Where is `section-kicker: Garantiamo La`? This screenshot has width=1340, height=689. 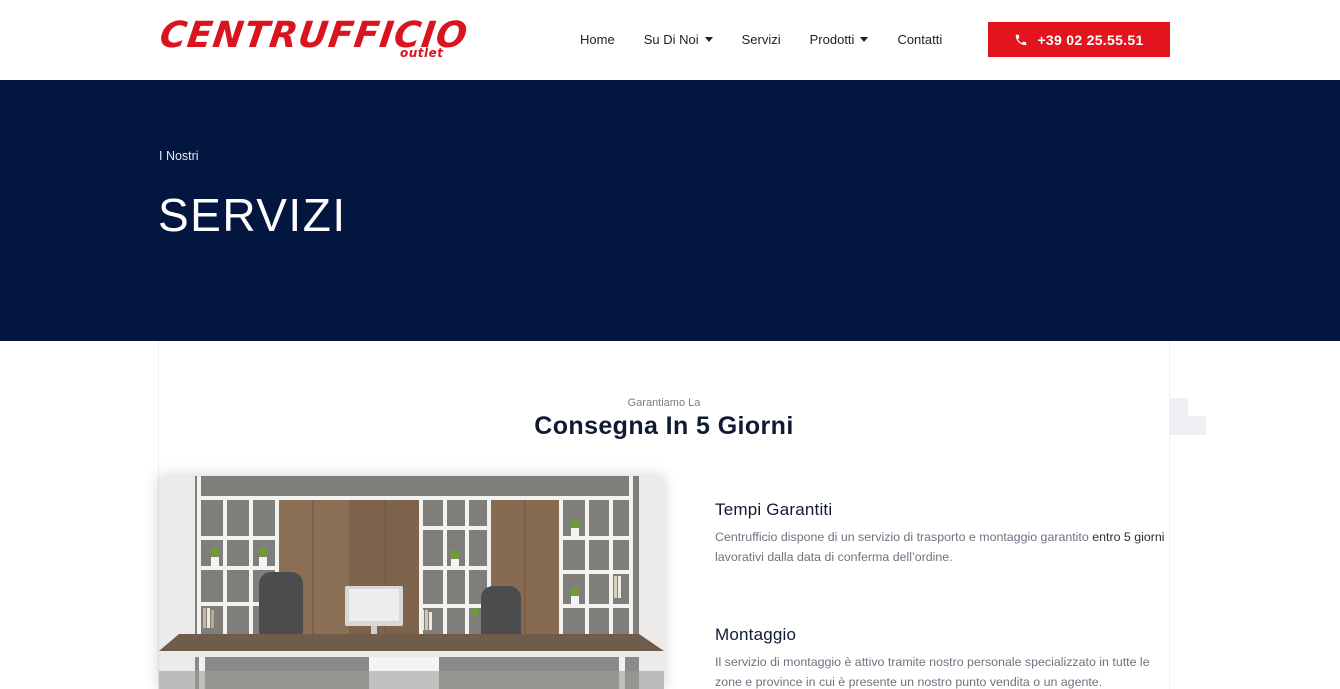
section-kicker: Garantiamo La is located at coordinates (664, 403).